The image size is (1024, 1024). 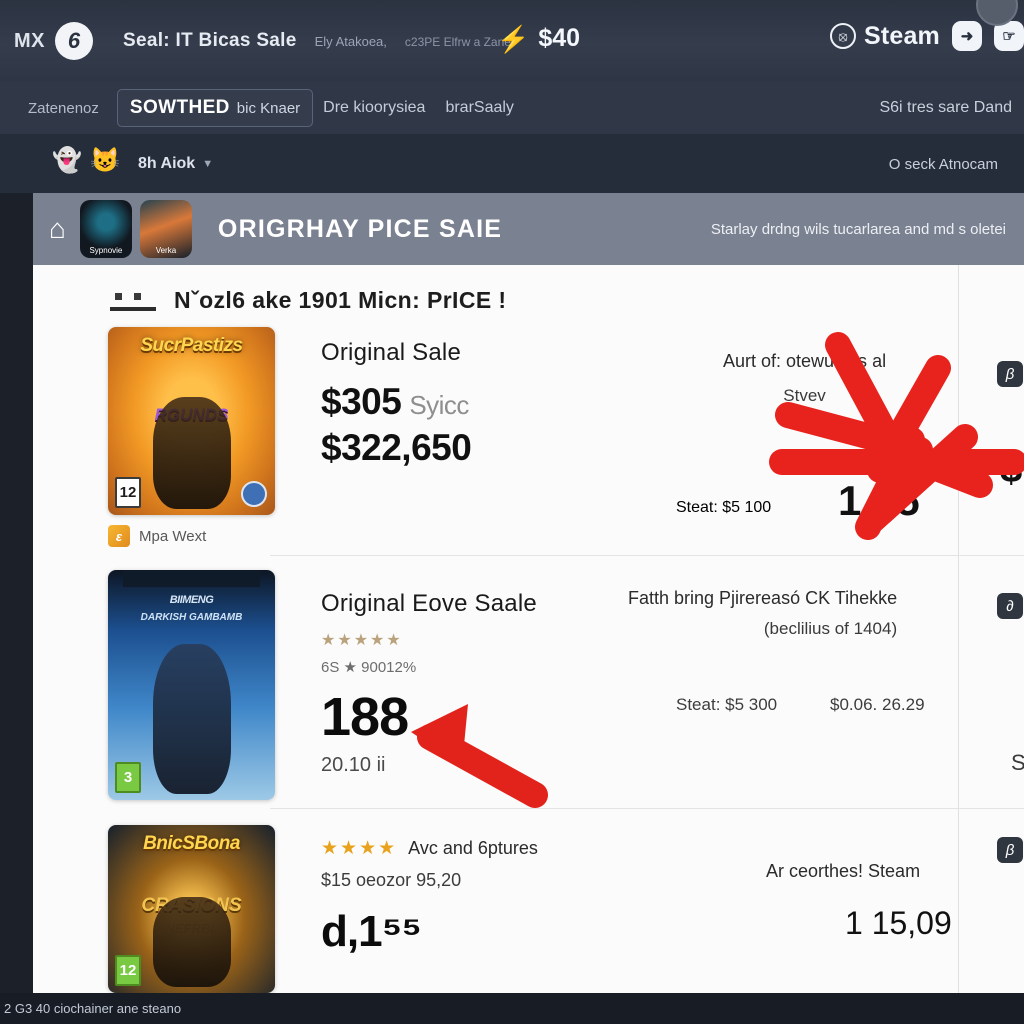 What do you see at coordinates (128, 970) in the screenshot?
I see `age-rating-badge-3: 12` at bounding box center [128, 970].